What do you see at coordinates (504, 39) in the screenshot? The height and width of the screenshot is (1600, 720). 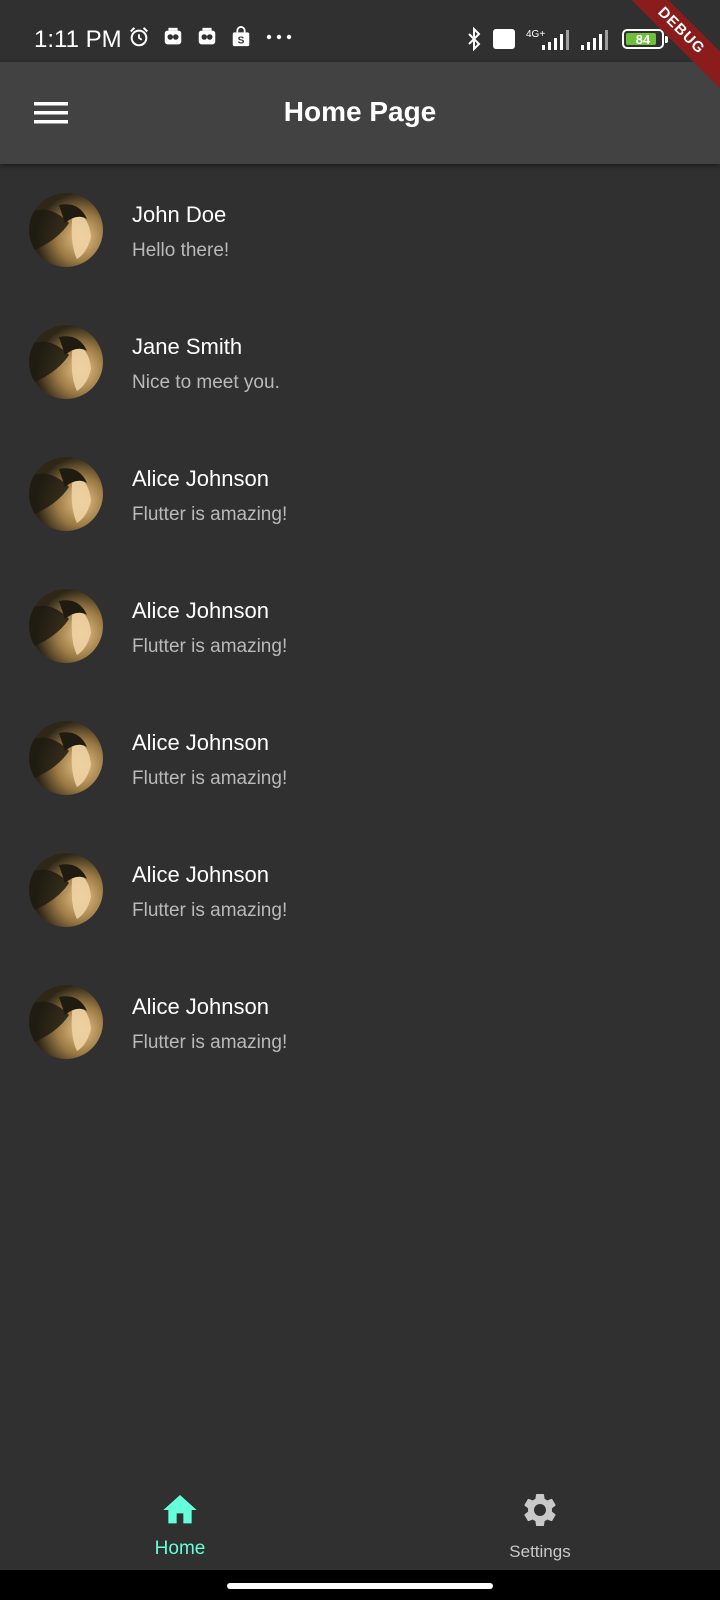 I see `volte-icon` at bounding box center [504, 39].